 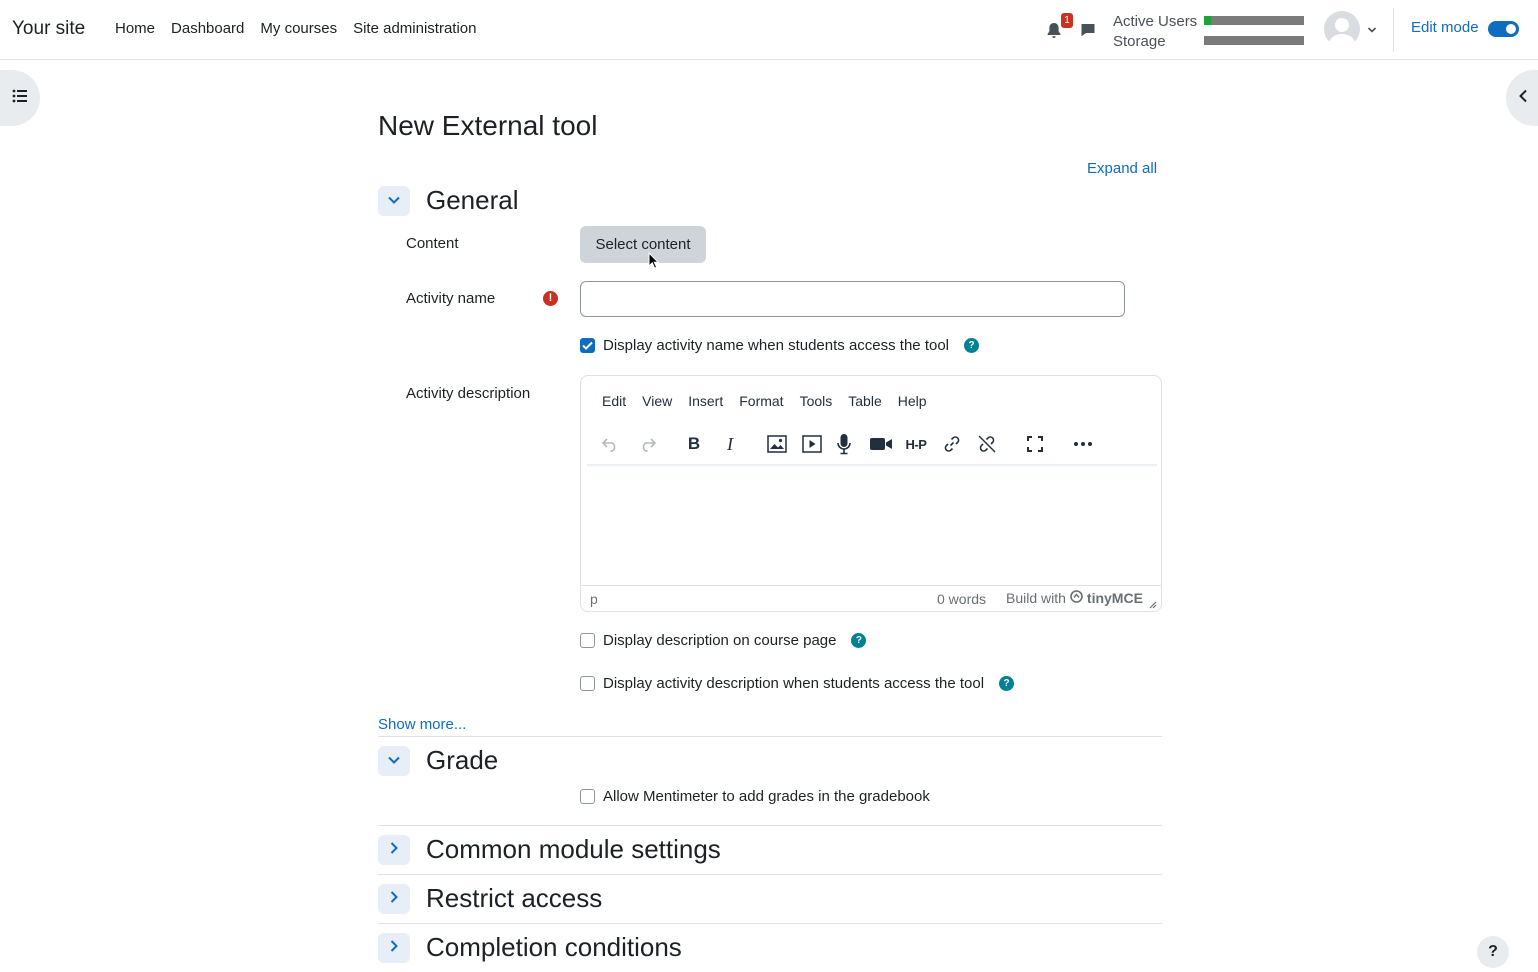 I want to click on editor-menu-edit: Edit, so click(x=614, y=401).